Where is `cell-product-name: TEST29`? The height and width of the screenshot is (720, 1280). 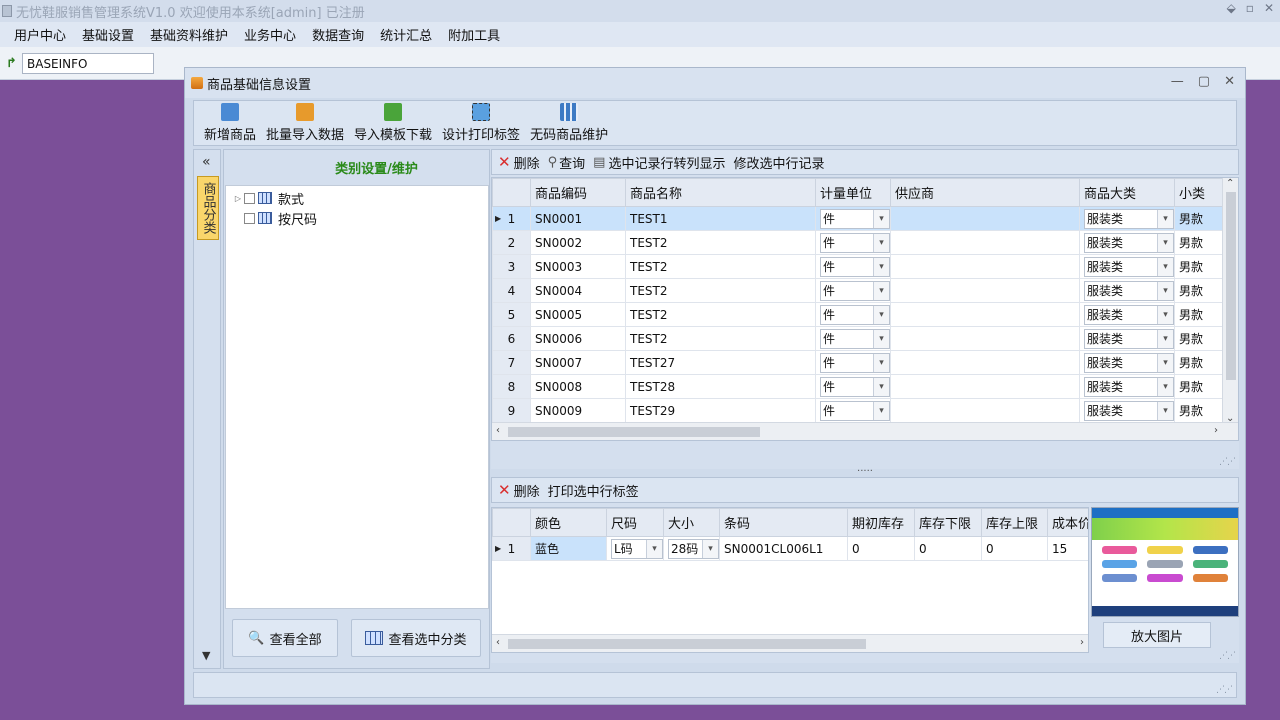 cell-product-name: TEST29 is located at coordinates (720, 410).